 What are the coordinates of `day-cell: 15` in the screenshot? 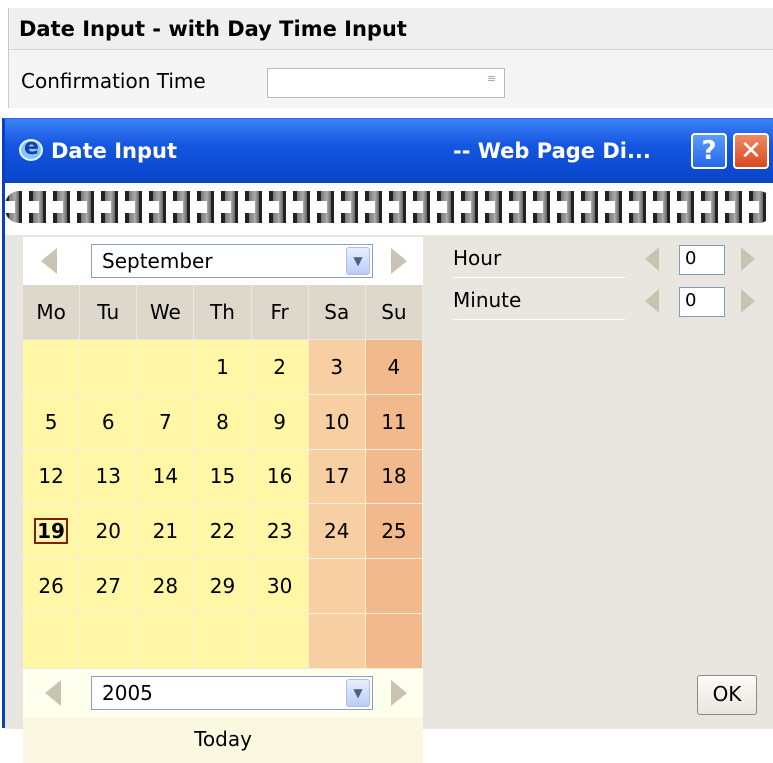 It's located at (223, 477).